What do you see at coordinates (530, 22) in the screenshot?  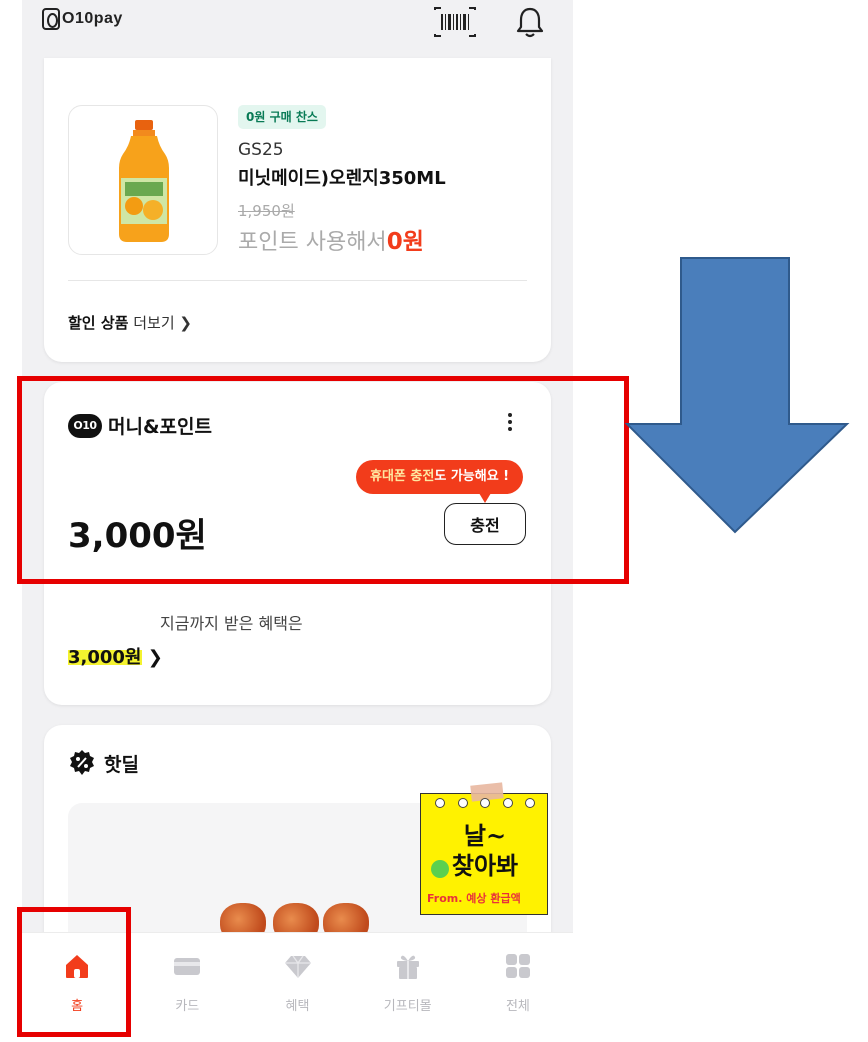 I see `bell-icon` at bounding box center [530, 22].